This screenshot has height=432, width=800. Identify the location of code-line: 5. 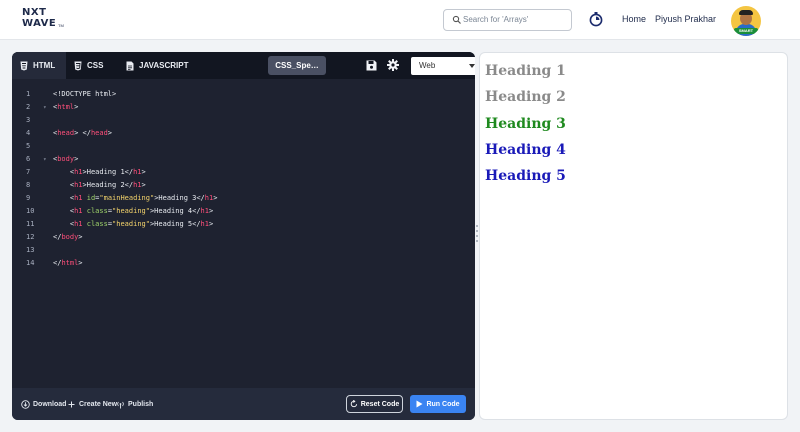
(243, 146).